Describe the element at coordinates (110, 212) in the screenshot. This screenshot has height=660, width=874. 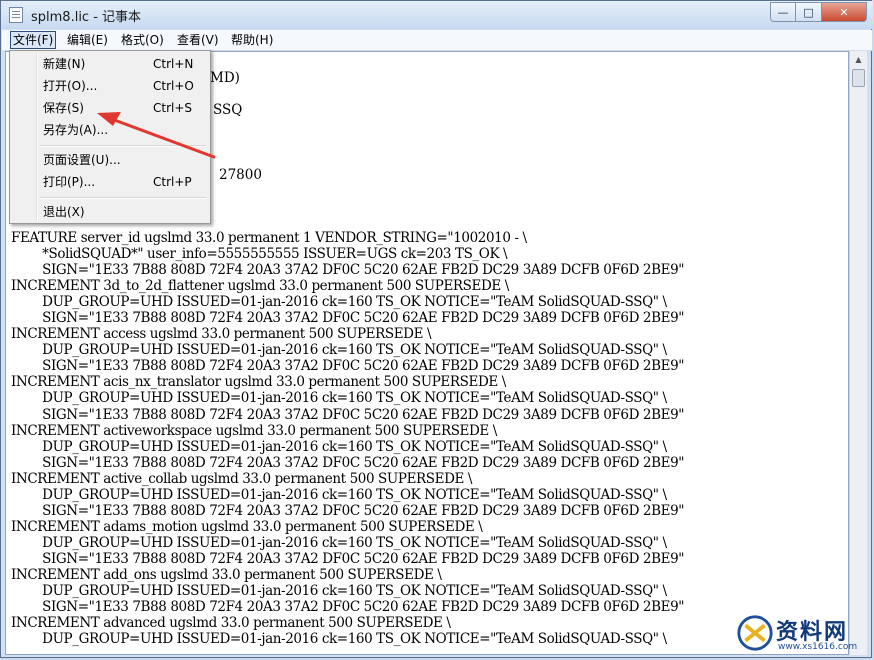
I see `menu-item-exit: 退出(X)` at that location.